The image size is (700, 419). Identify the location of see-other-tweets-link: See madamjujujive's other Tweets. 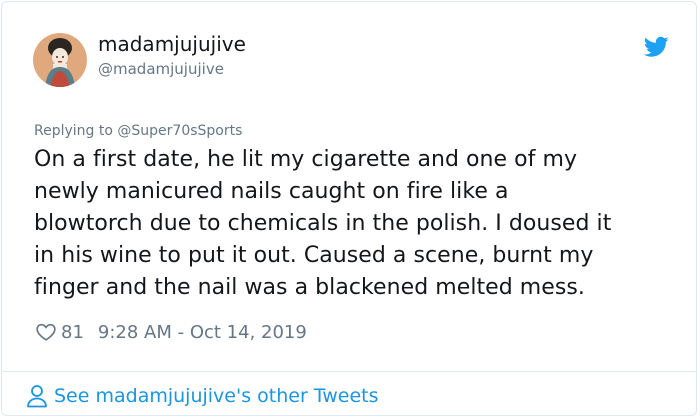
(202, 396).